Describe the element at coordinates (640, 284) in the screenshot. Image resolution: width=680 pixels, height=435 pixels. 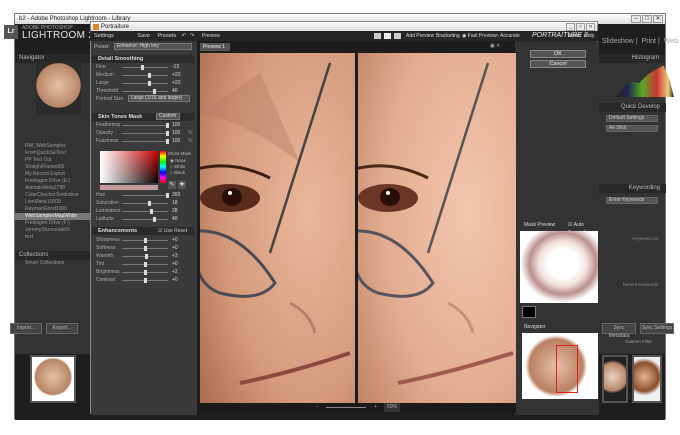
I see `recent-keywords-label: Recent Keywords` at that location.